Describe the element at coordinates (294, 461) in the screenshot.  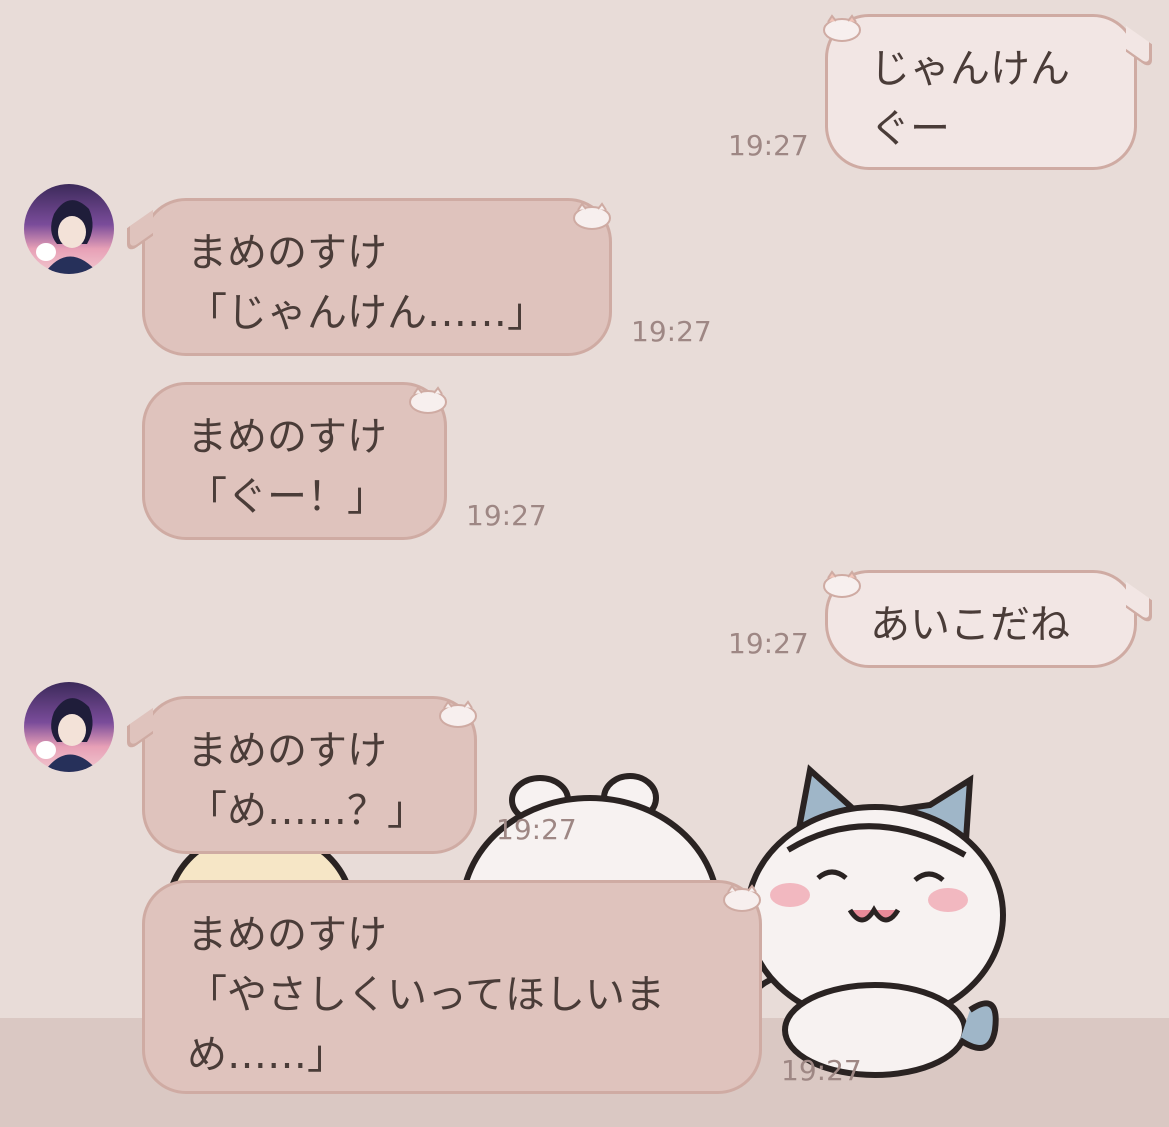
I see `message-bubble-incoming: まめのすけ 「ぐー！」` at that location.